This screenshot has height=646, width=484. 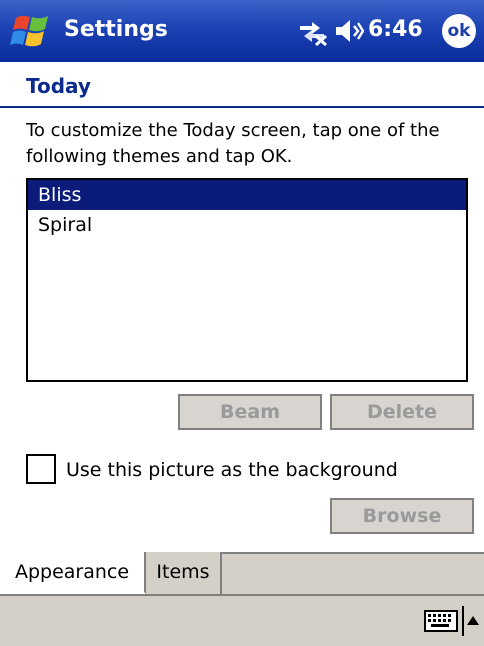 What do you see at coordinates (73, 573) in the screenshot?
I see `tab-appearance: Appearance` at bounding box center [73, 573].